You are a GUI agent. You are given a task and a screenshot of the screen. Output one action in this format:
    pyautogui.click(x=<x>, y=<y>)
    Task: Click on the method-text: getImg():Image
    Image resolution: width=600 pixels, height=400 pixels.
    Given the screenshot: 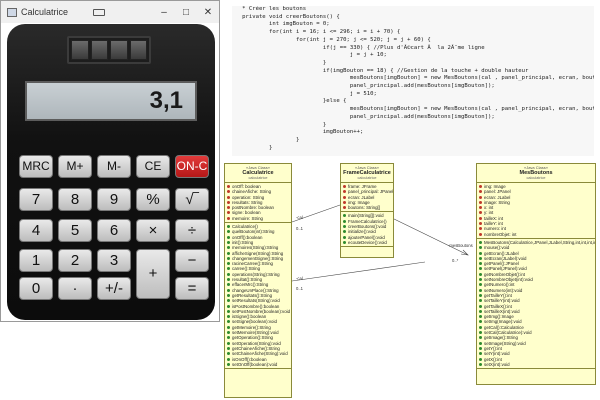 What is the action you would take?
    pyautogui.click(x=499, y=317)
    